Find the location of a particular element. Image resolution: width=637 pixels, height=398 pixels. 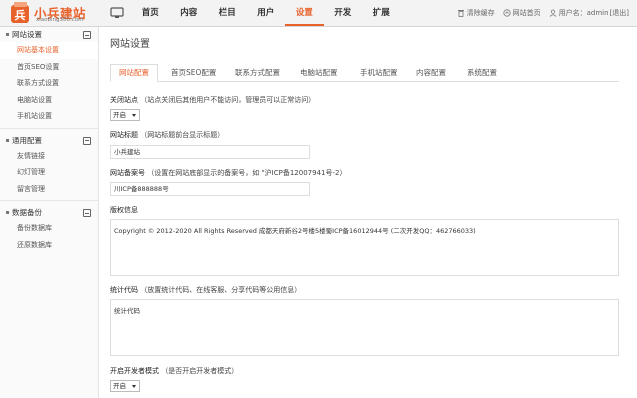

close-site-value: 开启 is located at coordinates (119, 115).